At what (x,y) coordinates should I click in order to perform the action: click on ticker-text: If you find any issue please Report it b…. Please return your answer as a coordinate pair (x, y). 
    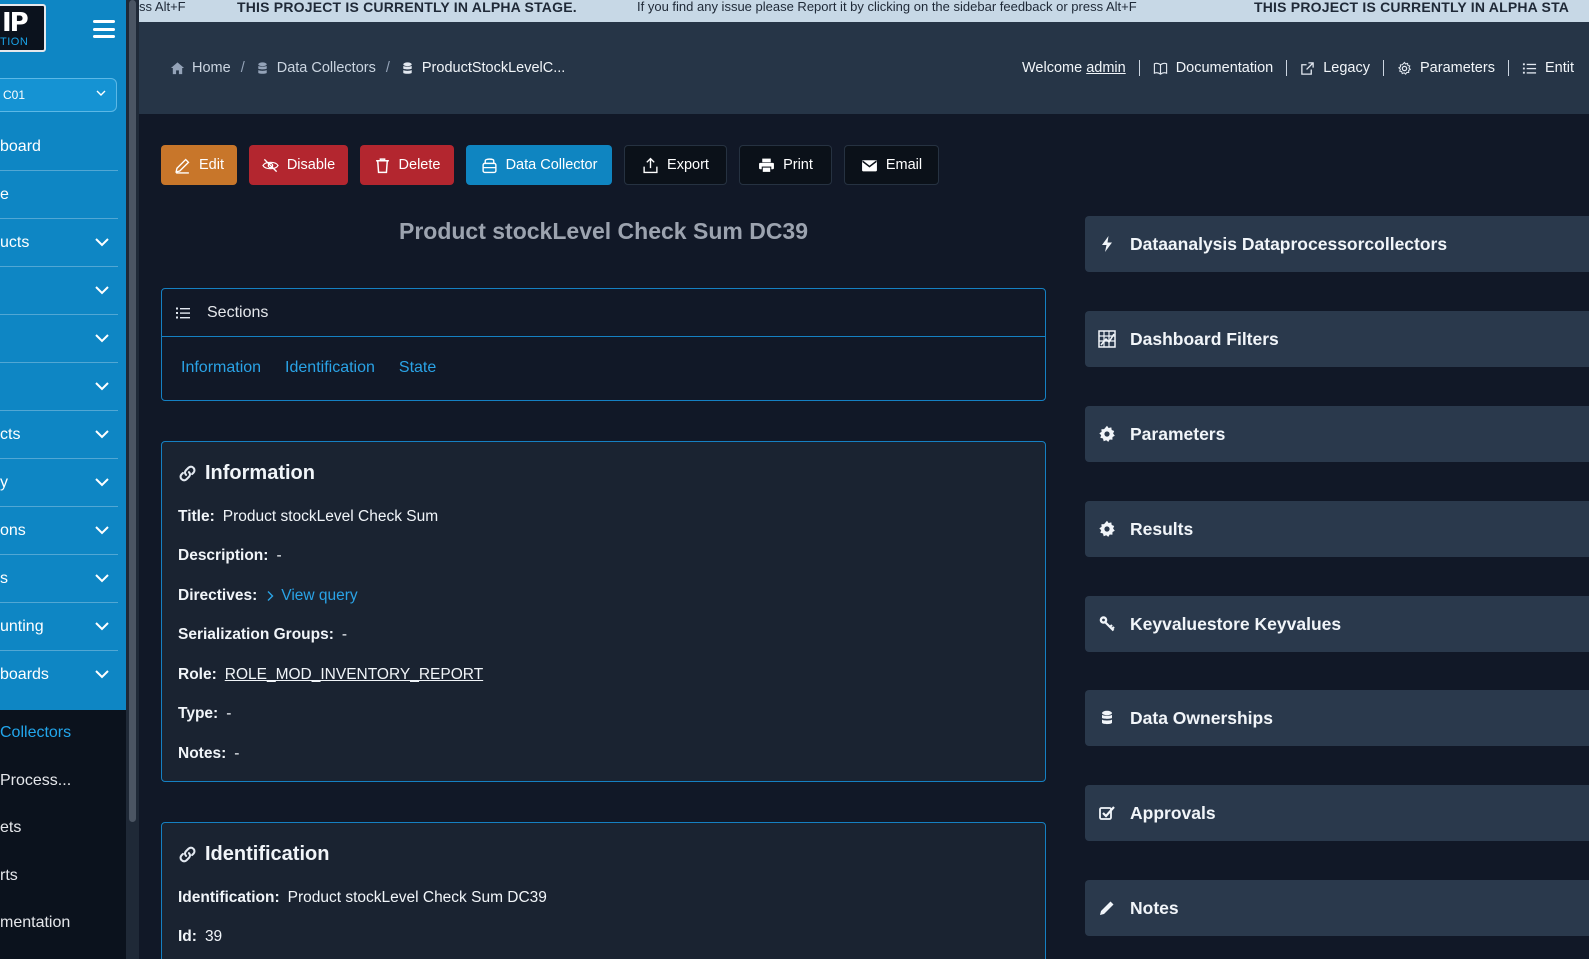
    Looking at the image, I should click on (887, 7).